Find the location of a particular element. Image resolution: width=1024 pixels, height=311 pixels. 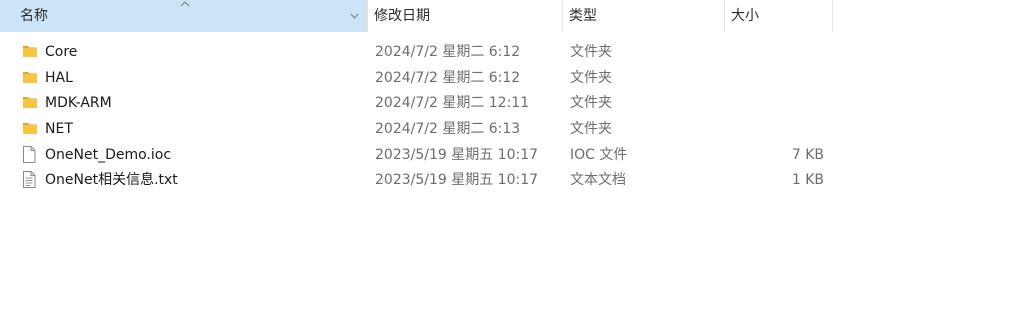

chevron-down-icon is located at coordinates (354, 16).